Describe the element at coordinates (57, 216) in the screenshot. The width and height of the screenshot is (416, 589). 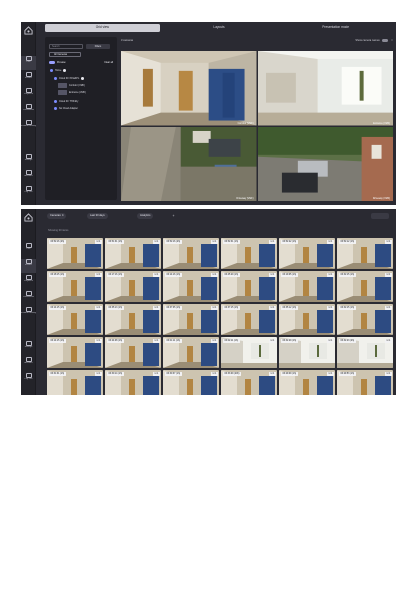
I see `filter-chip-cameras: Cameras: 4` at that location.